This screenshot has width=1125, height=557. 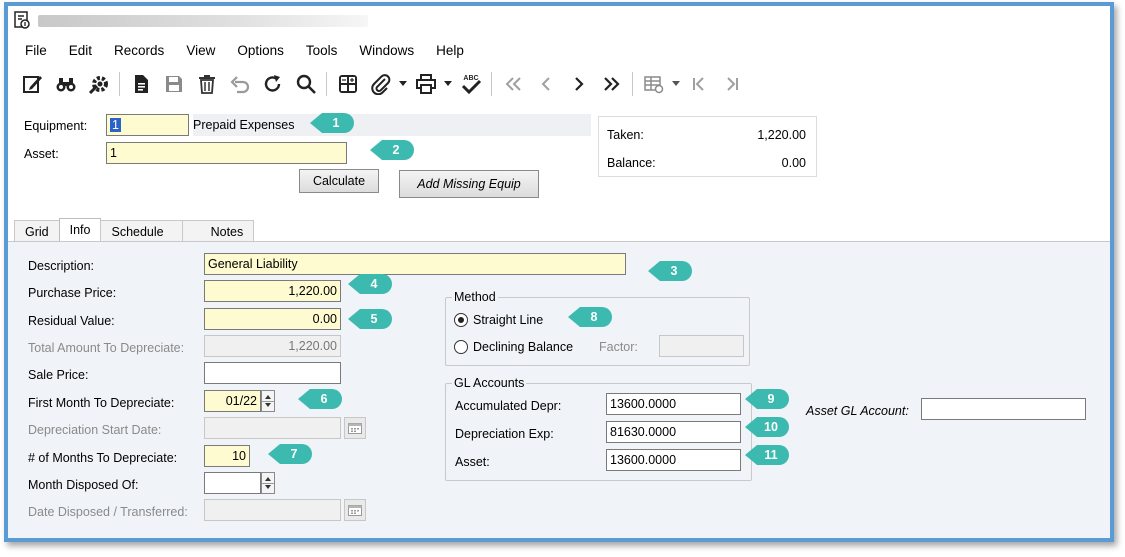 I want to click on stepper-divider, so click(x=268, y=401).